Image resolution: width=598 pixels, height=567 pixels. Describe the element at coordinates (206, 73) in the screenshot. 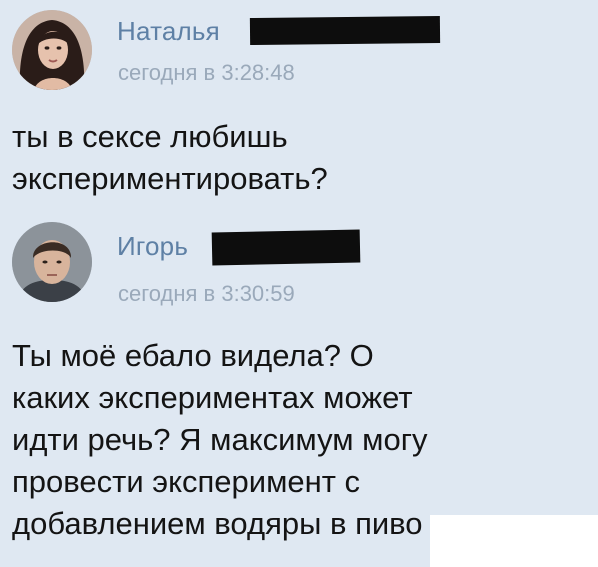

I see `timestamp: сегодня в 3:28:48` at that location.